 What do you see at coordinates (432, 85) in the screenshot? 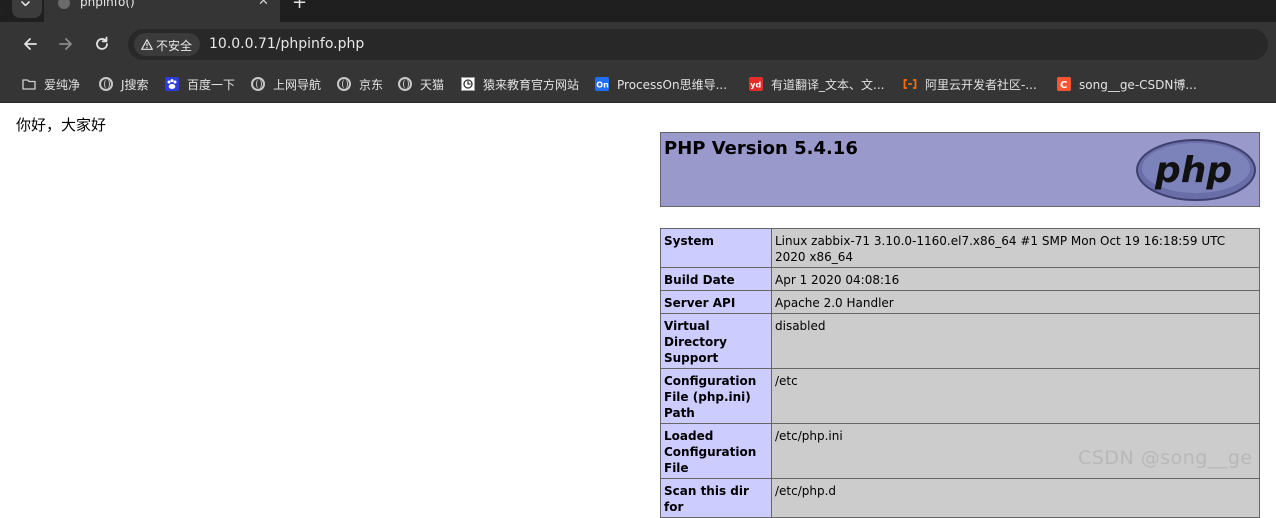
I see `bookmark-label: 天猫` at bounding box center [432, 85].